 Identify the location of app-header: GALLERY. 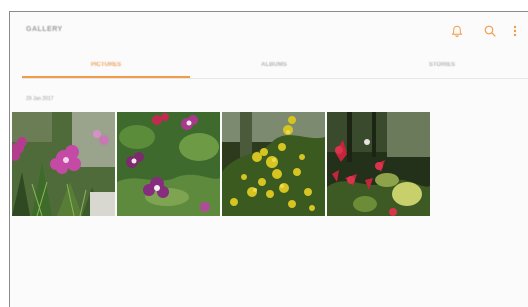
(269, 32).